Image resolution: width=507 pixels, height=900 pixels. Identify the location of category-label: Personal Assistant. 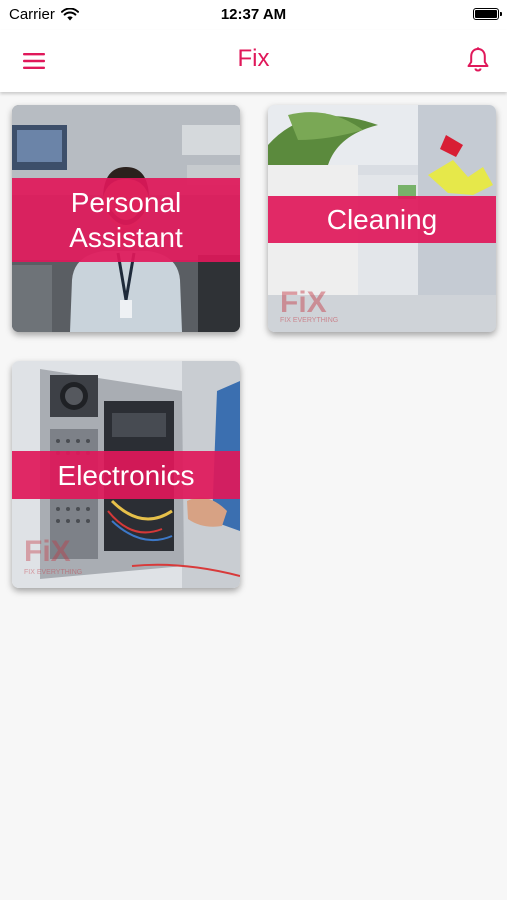
(126, 220).